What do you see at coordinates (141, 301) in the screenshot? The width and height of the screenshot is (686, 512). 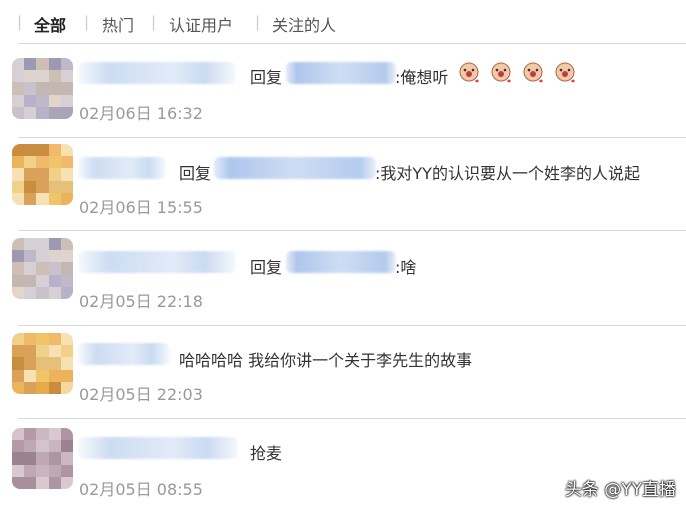 I see `comment-timestamp: 02月05日 22:18` at bounding box center [141, 301].